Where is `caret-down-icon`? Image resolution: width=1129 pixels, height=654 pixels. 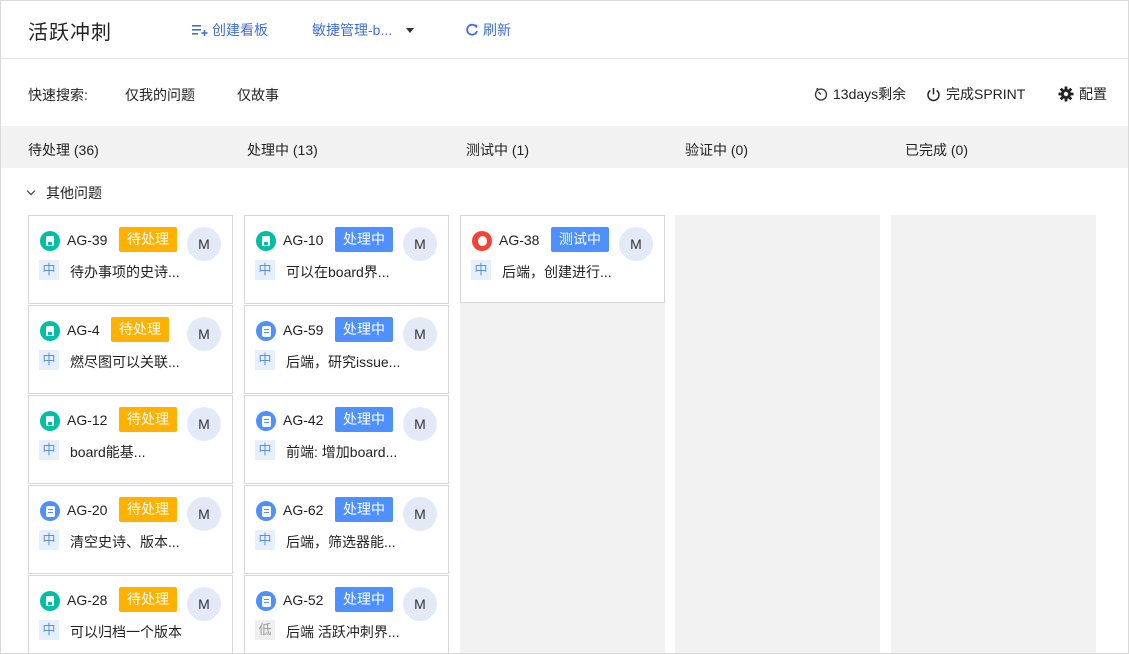 caret-down-icon is located at coordinates (410, 30).